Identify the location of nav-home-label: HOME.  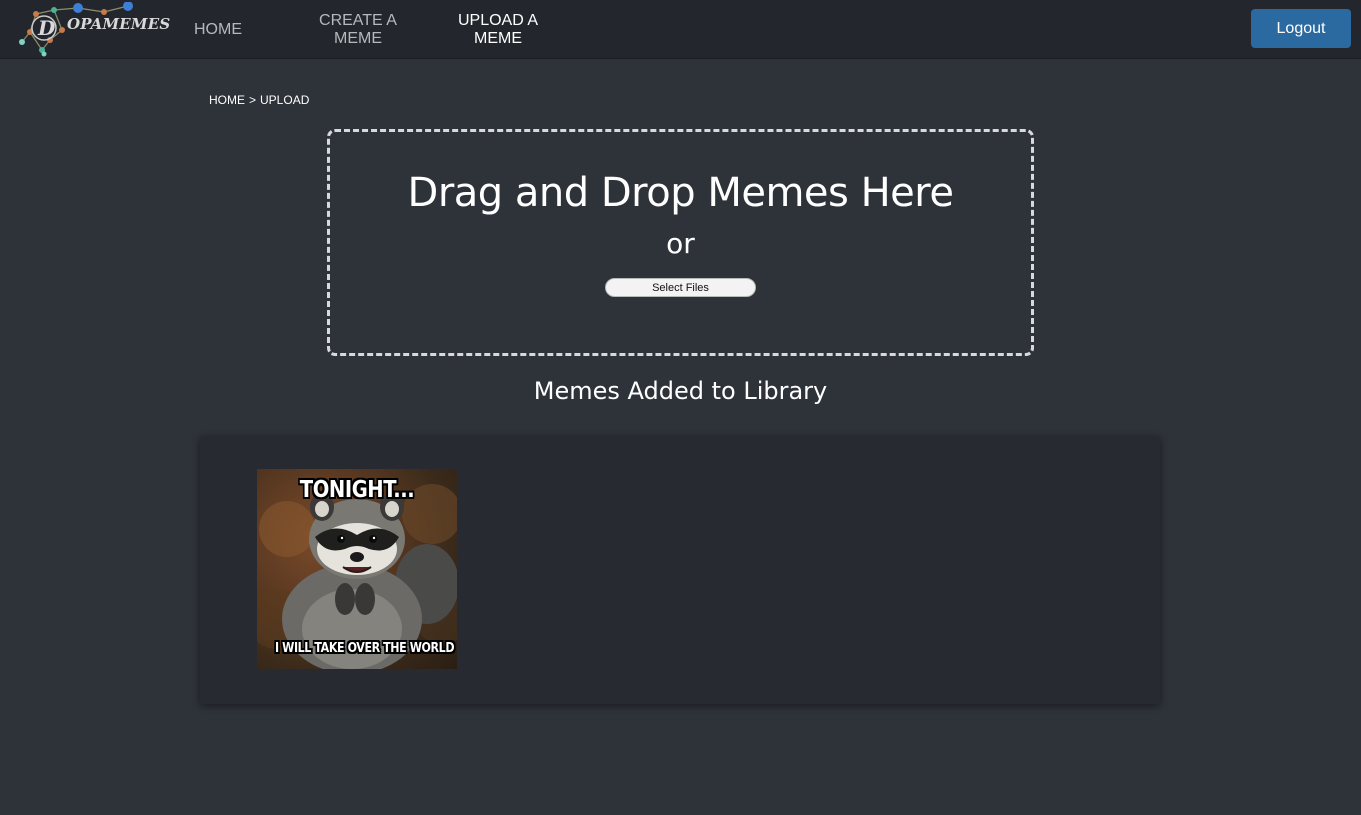
(218, 29).